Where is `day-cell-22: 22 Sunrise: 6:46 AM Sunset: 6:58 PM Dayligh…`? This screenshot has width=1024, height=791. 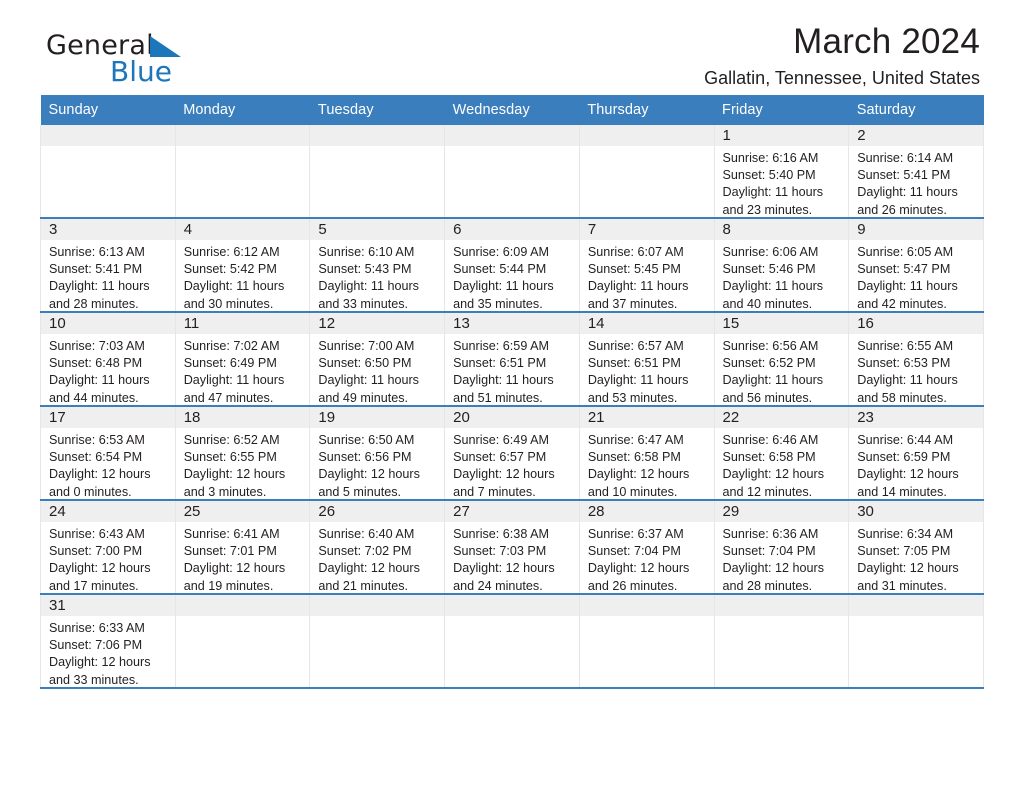 day-cell-22: 22 Sunrise: 6:46 AM Sunset: 6:58 PM Dayligh… is located at coordinates (781, 453).